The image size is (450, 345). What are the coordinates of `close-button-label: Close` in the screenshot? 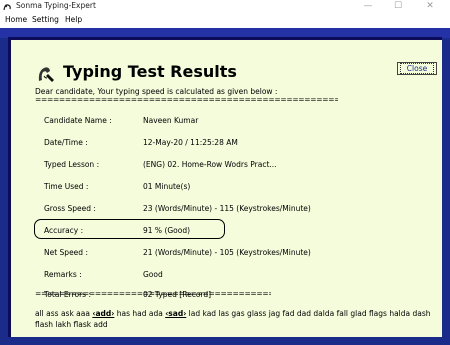 It's located at (417, 68).